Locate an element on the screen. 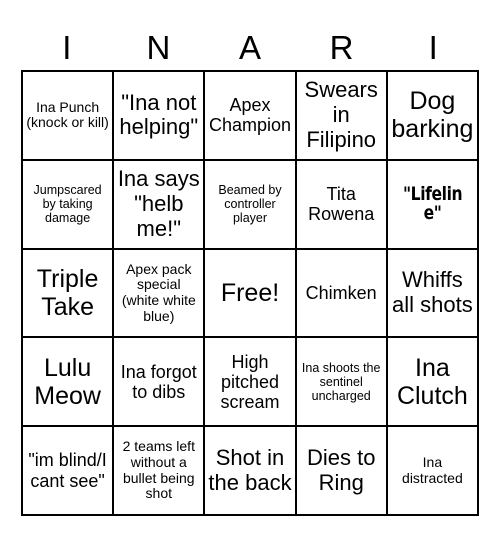 The image size is (500, 544). bingo-cell-text: Apex pack special (white white blue) is located at coordinates (158, 292).